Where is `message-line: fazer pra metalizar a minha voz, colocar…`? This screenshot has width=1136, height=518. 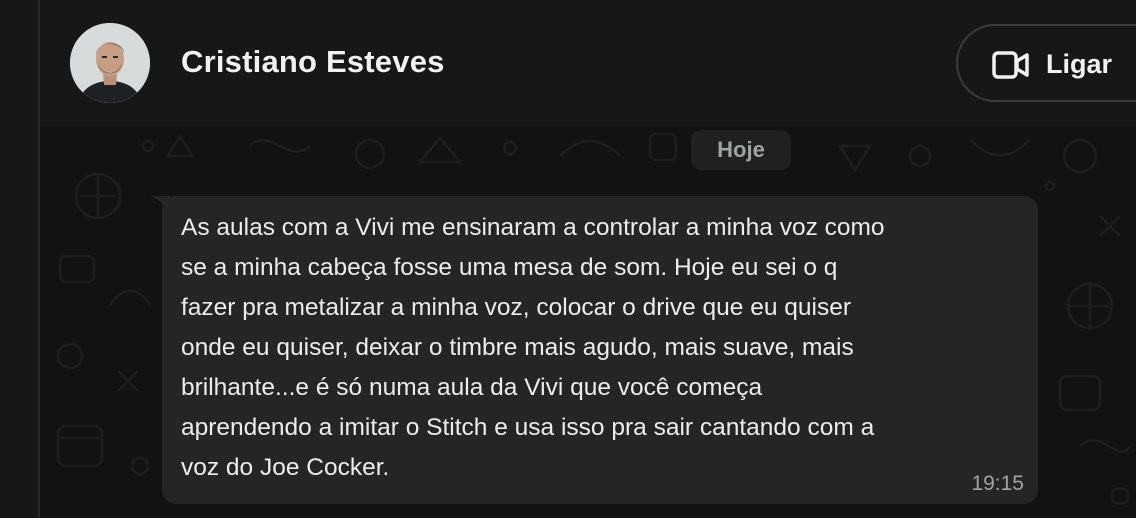
message-line: fazer pra metalizar a minha voz, colocar… is located at coordinates (516, 307).